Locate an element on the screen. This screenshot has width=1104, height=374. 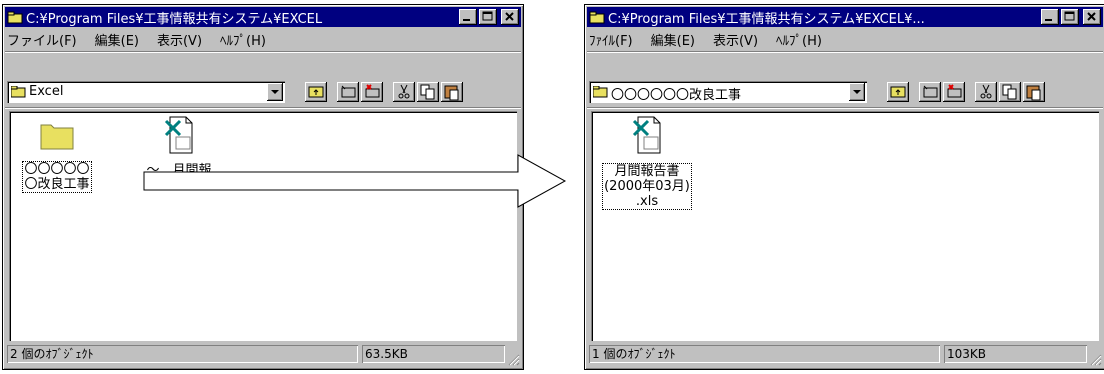
folder-label-line2: 〇改良工事 is located at coordinates (57, 184).